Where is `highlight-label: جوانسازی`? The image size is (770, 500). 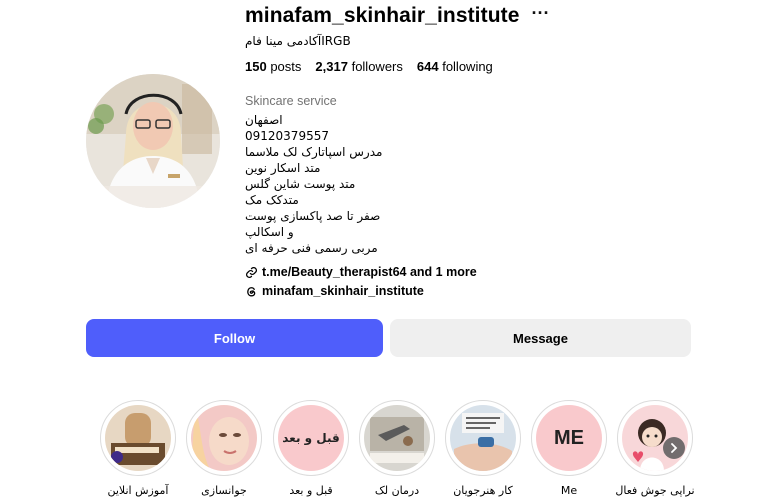 highlight-label: جوانسازی is located at coordinates (224, 490).